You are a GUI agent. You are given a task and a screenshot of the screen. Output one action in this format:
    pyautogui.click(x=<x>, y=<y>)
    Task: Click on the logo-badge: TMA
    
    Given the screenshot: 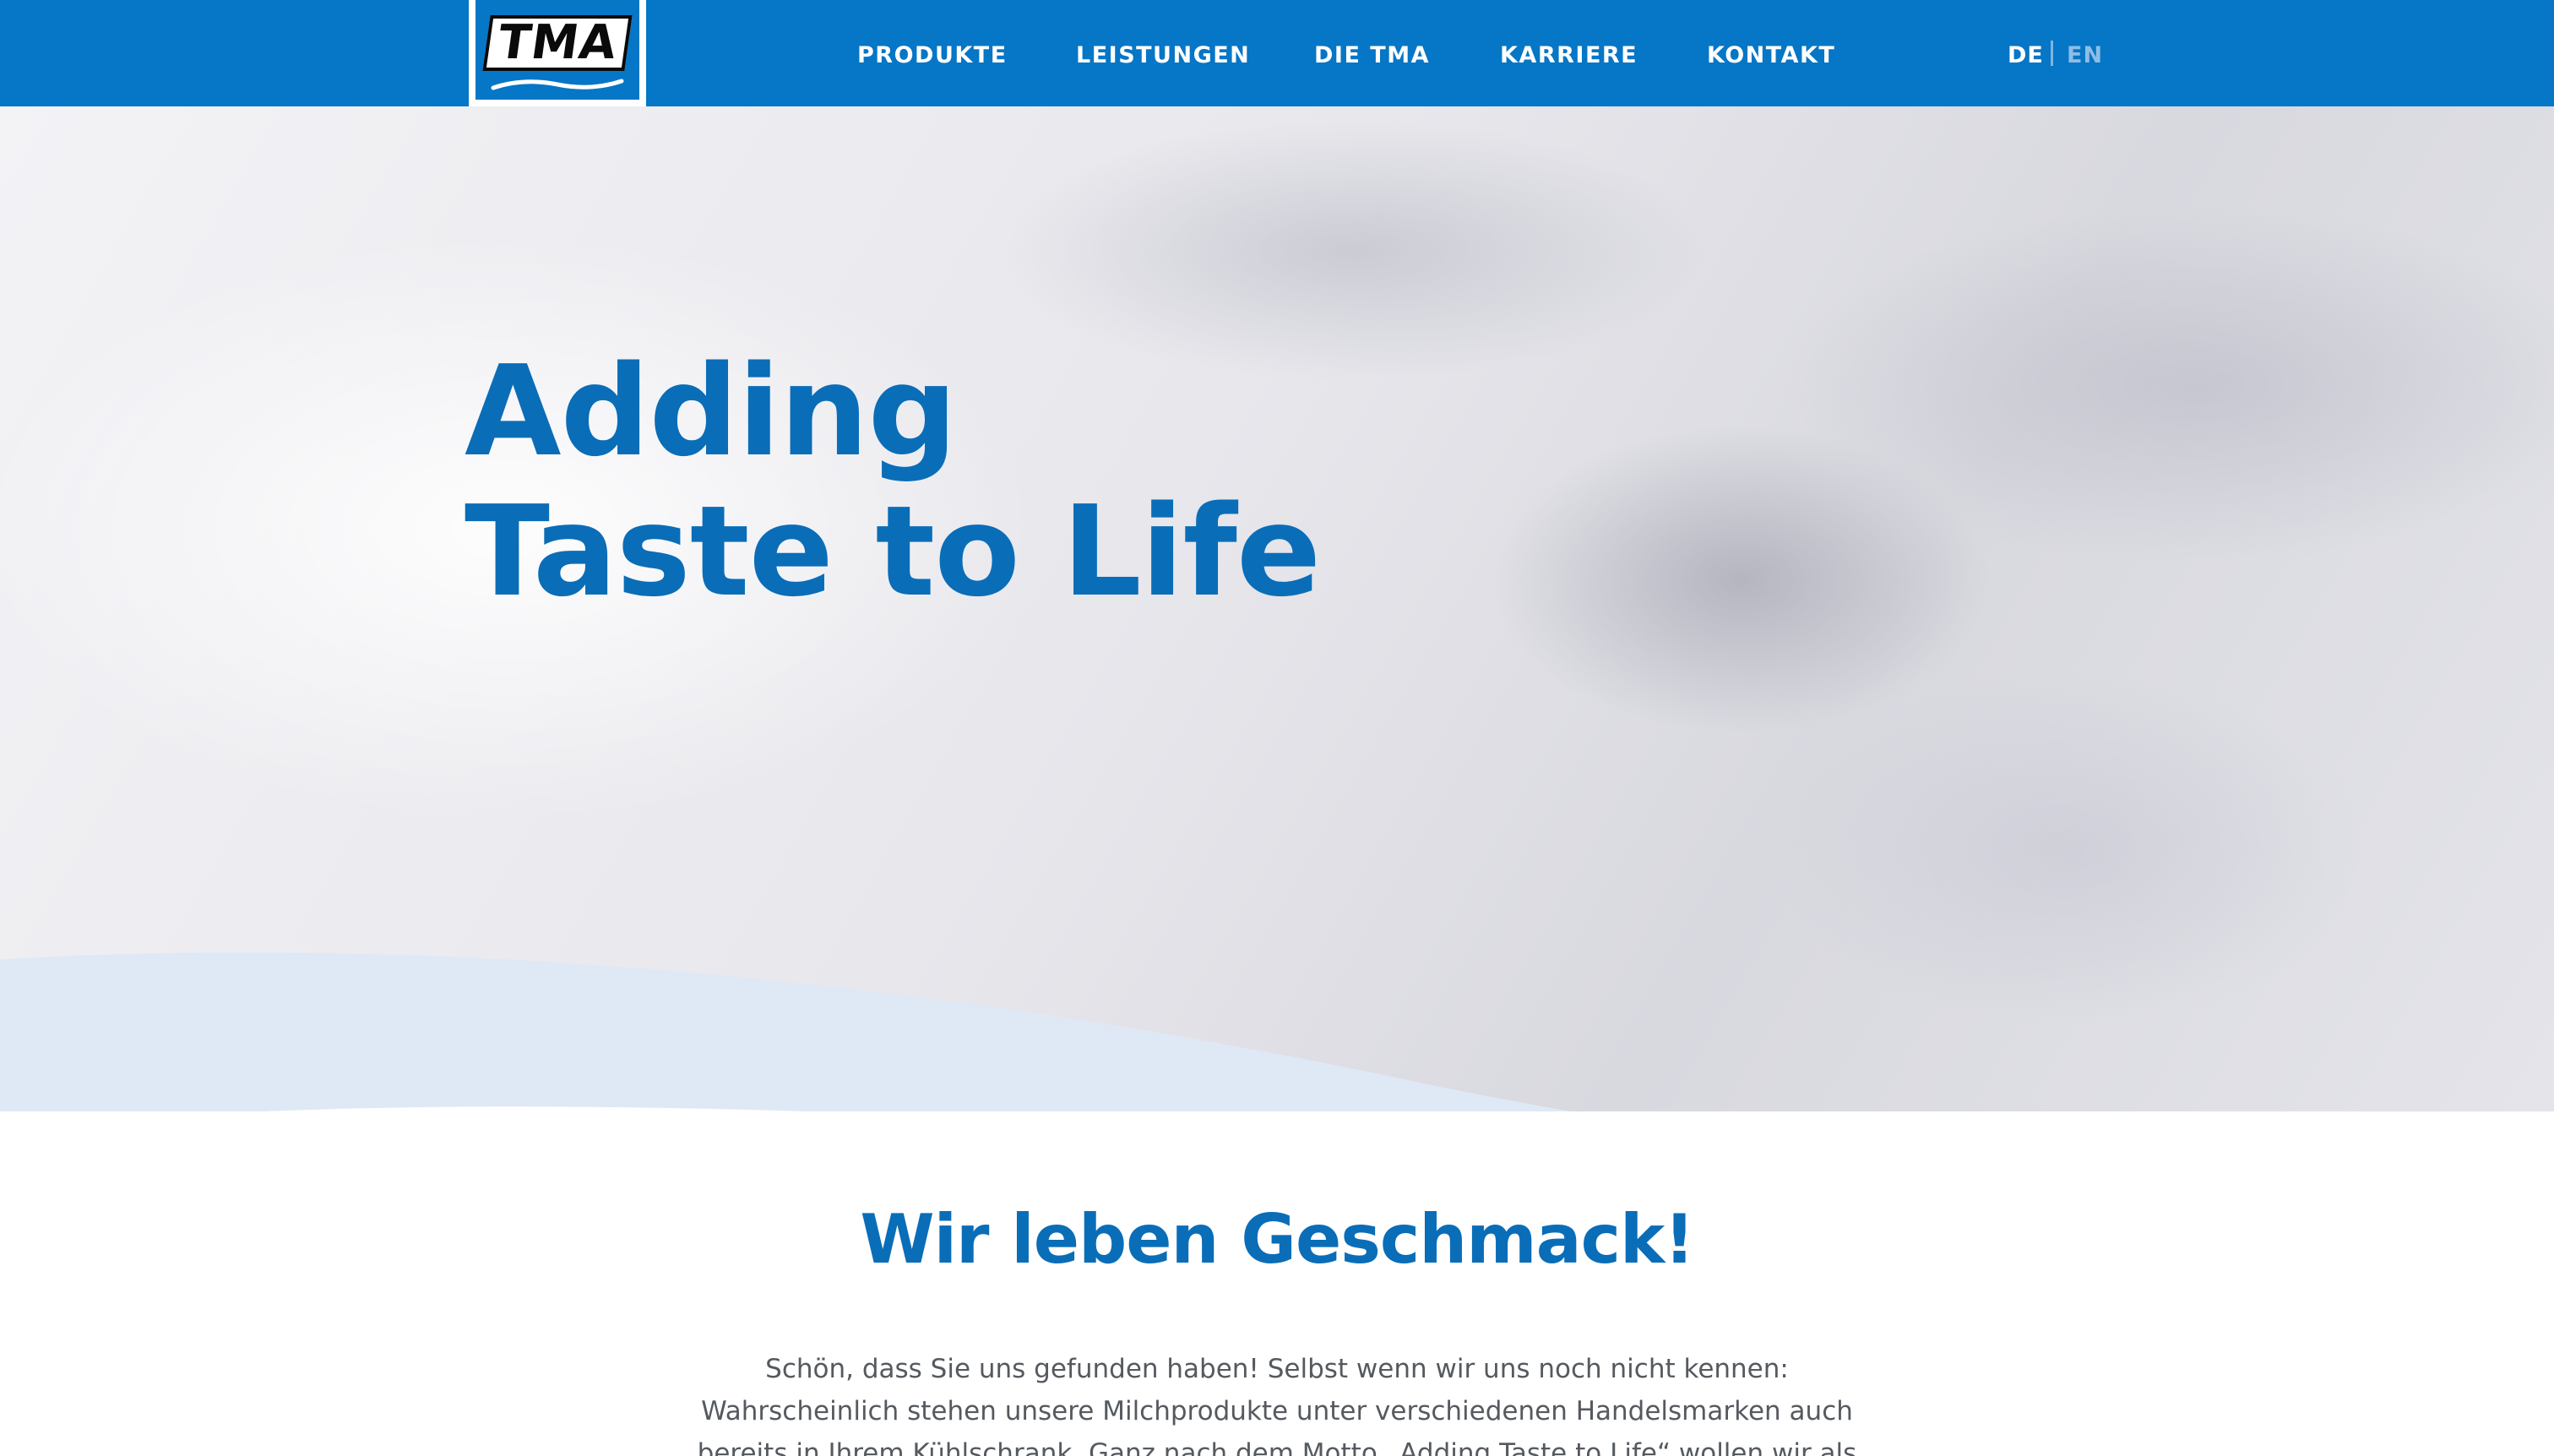 What is the action you would take?
    pyautogui.click(x=557, y=50)
    